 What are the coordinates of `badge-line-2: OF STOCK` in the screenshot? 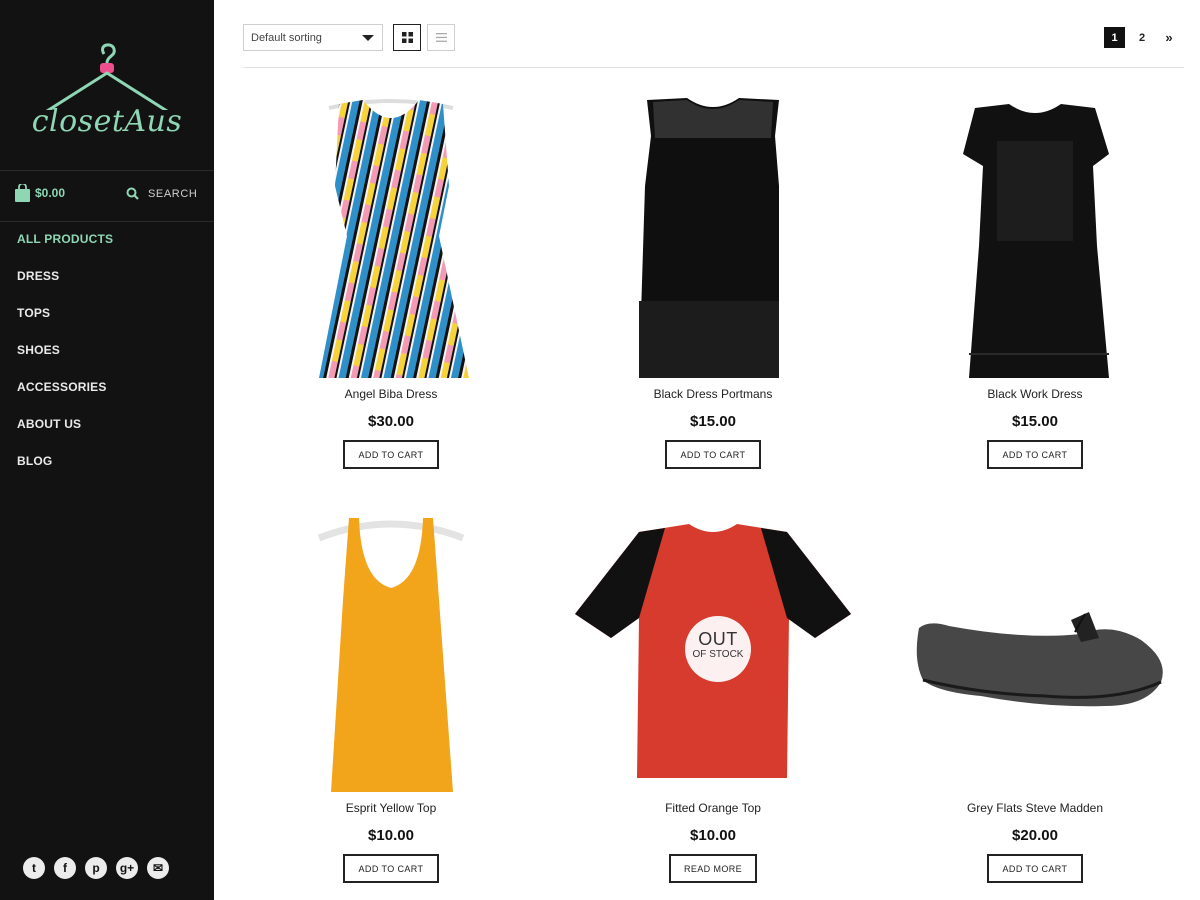 It's located at (718, 654).